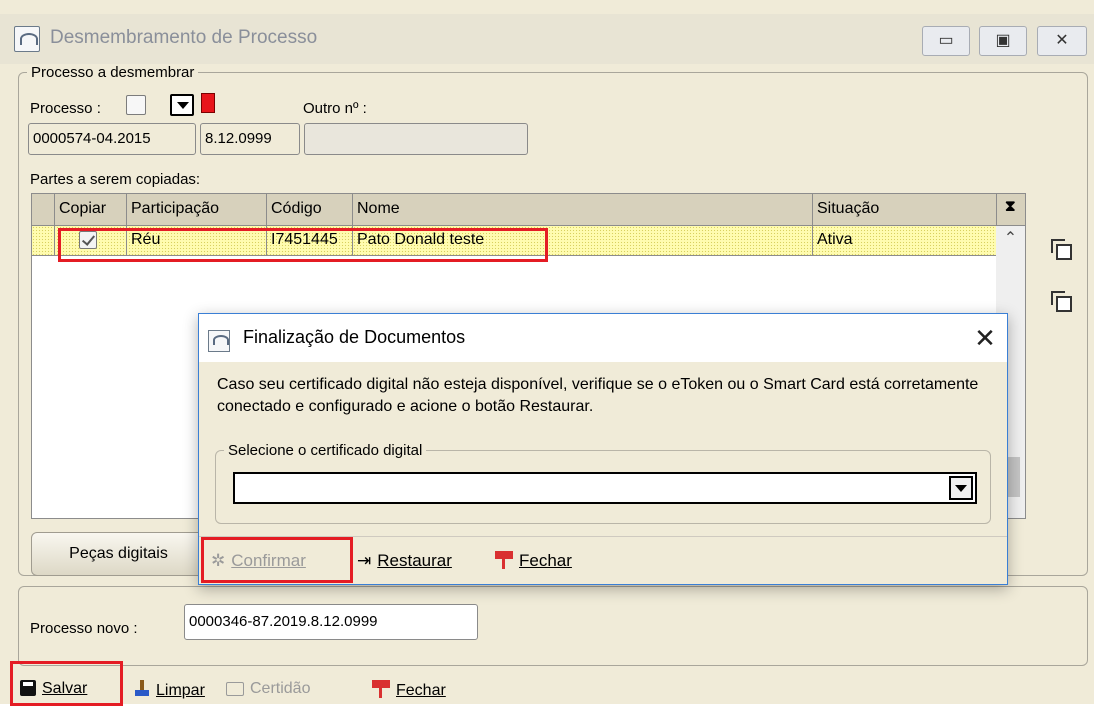 This screenshot has height=706, width=1094. What do you see at coordinates (184, 37) in the screenshot?
I see `window-title: Desmembramento de Processo` at bounding box center [184, 37].